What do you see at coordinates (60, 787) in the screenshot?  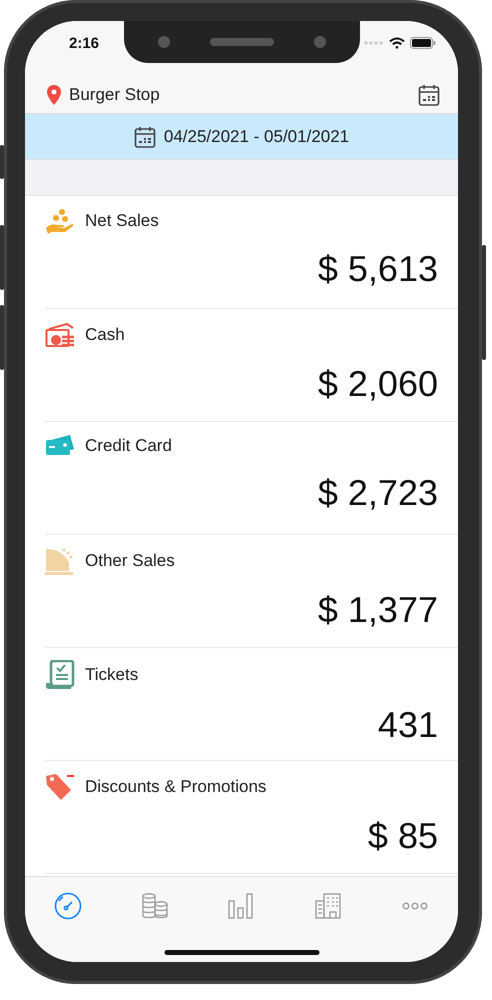 I see `price-tag-icon` at bounding box center [60, 787].